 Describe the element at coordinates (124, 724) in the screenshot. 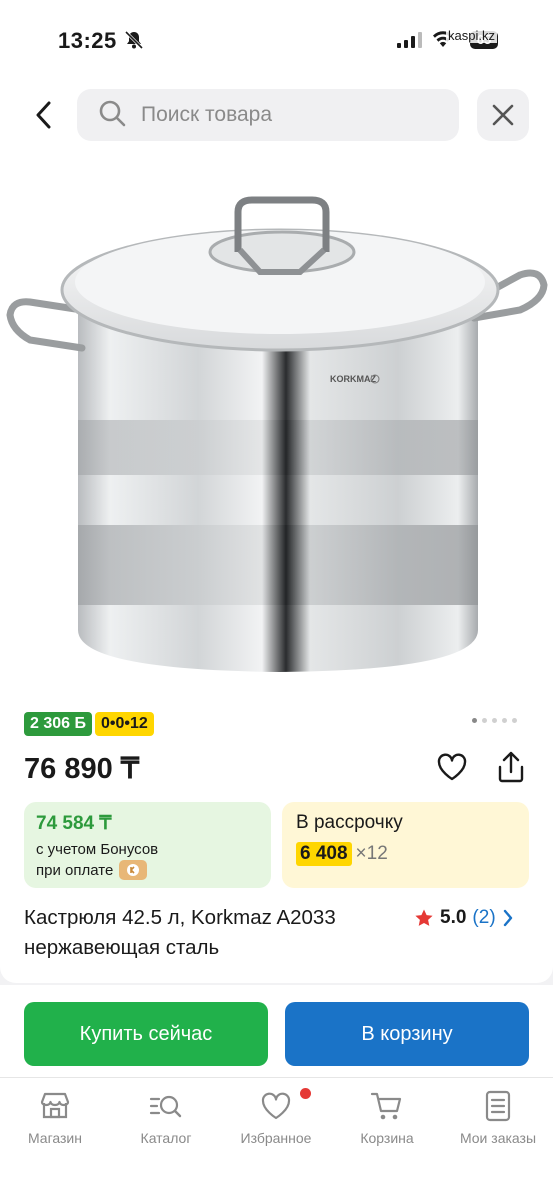

I see `installment-badge: 0•0•12` at that location.